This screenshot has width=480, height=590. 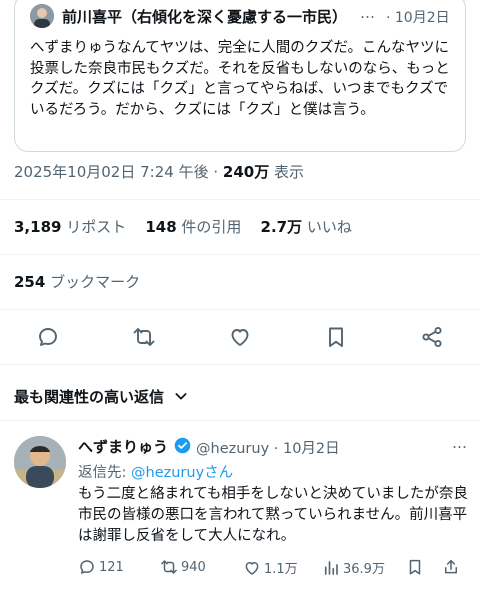 I want to click on reply-repost-count: 940, so click(x=193, y=567).